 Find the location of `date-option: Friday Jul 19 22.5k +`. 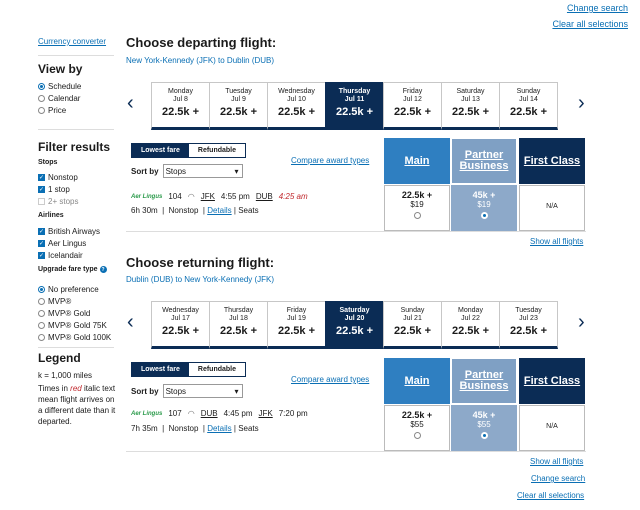

date-option: Friday Jul 19 22.5k + is located at coordinates (296, 325).